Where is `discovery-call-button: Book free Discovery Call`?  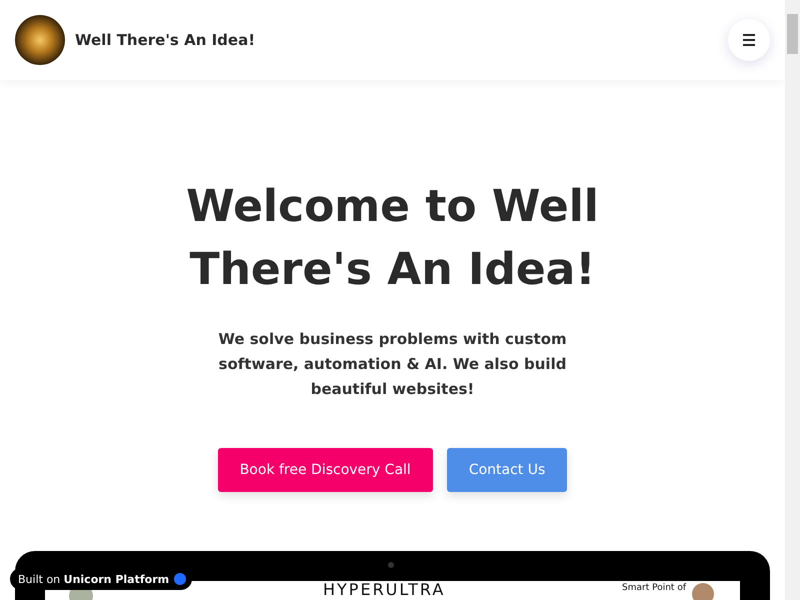 discovery-call-button: Book free Discovery Call is located at coordinates (325, 470).